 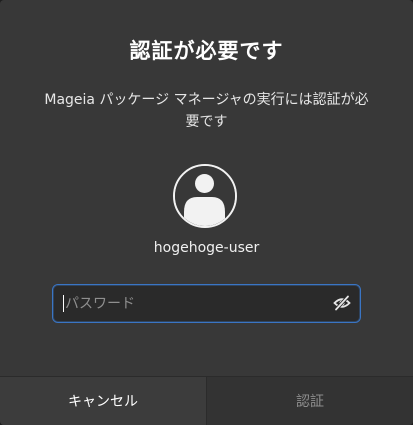 What do you see at coordinates (63, 303) in the screenshot?
I see `text-caret` at bounding box center [63, 303].